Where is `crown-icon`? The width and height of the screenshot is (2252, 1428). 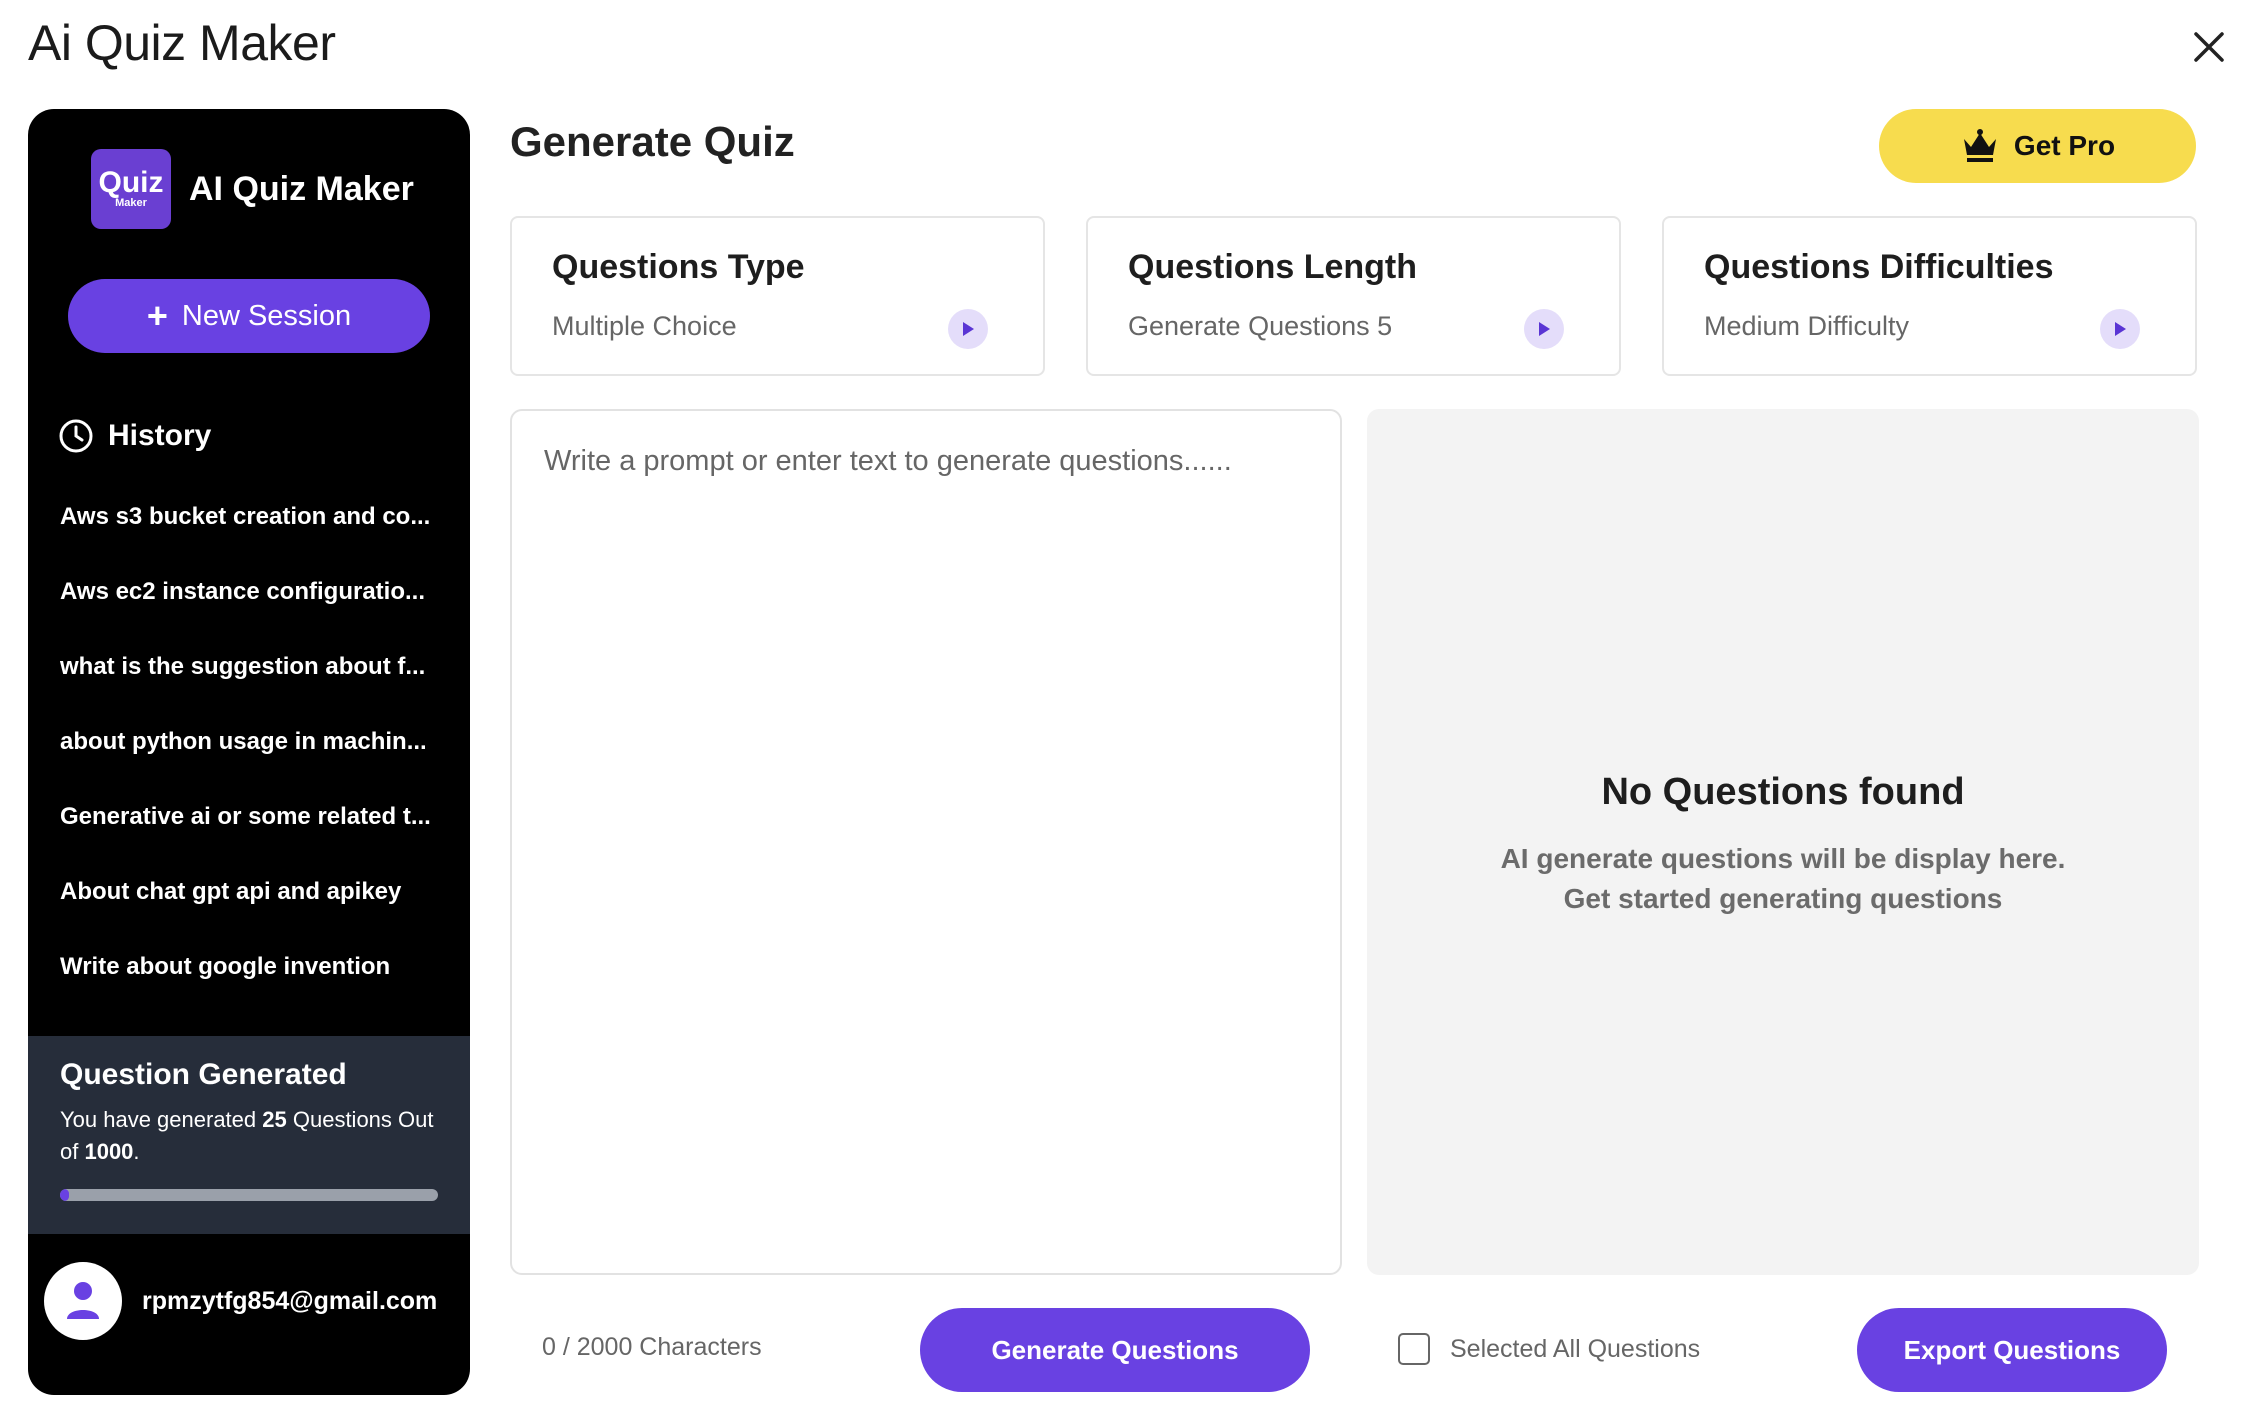 crown-icon is located at coordinates (1979, 145).